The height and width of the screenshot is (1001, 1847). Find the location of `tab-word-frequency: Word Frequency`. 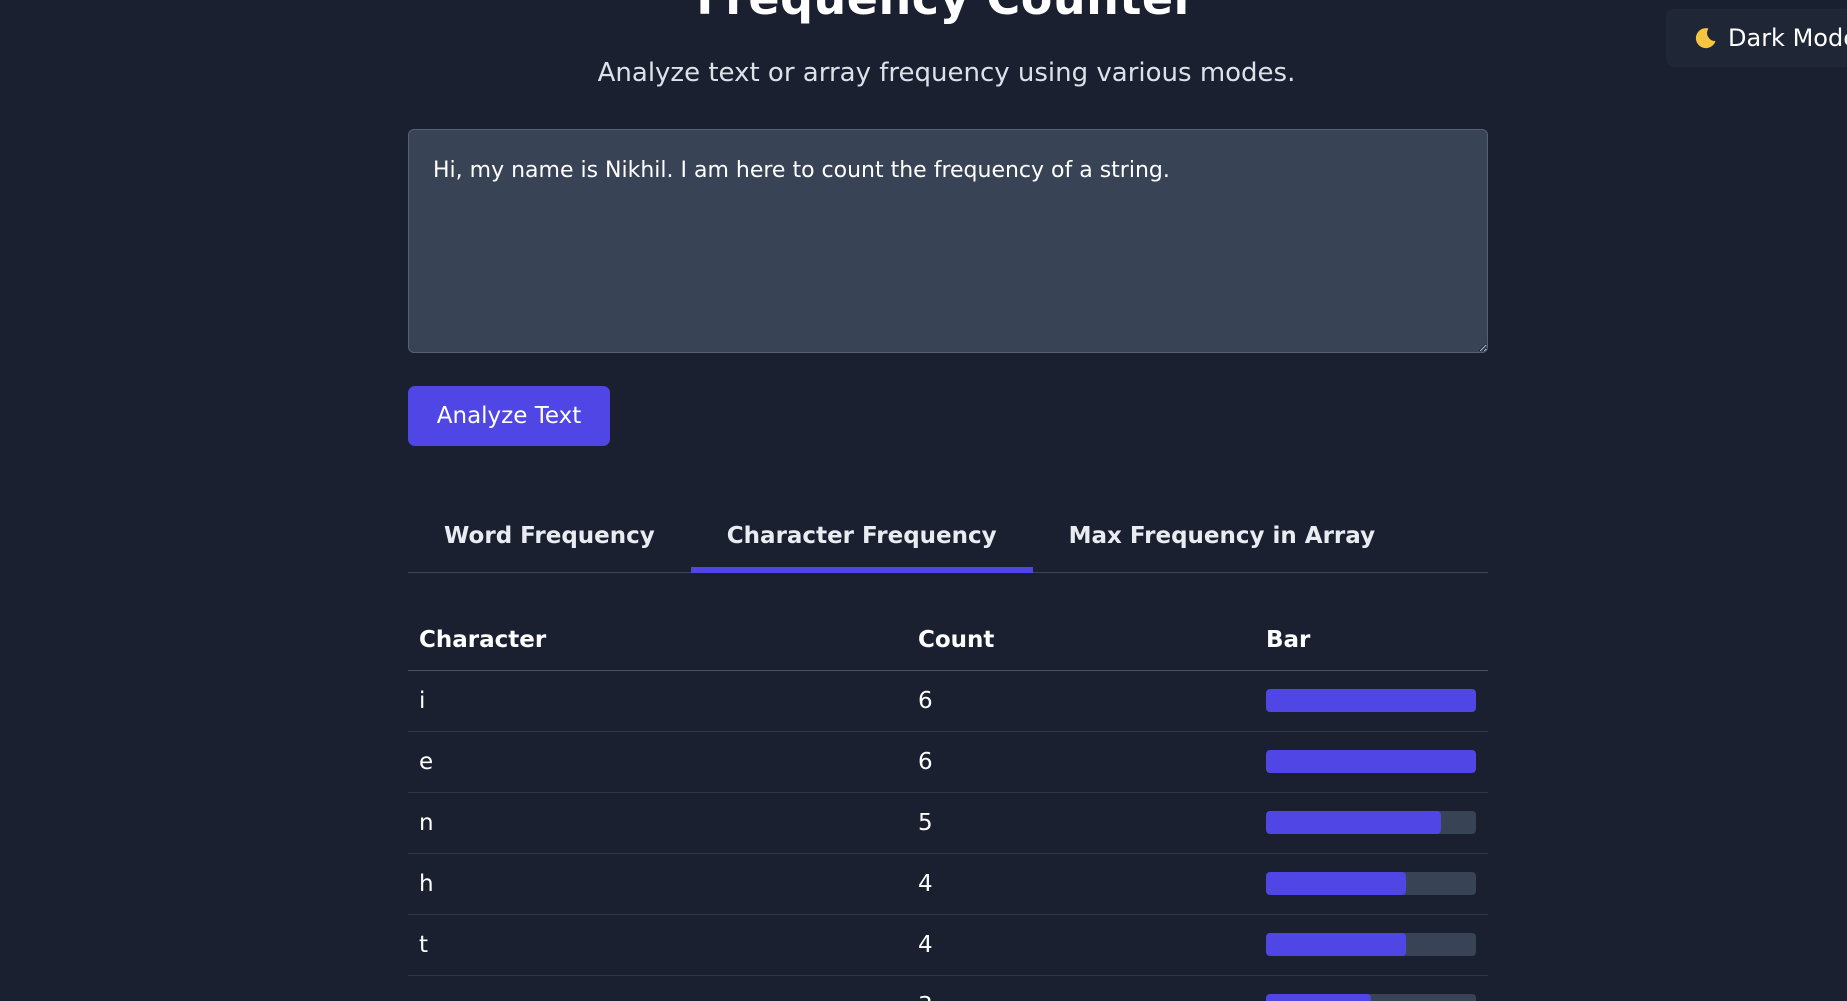

tab-word-frequency: Word Frequency is located at coordinates (549, 536).